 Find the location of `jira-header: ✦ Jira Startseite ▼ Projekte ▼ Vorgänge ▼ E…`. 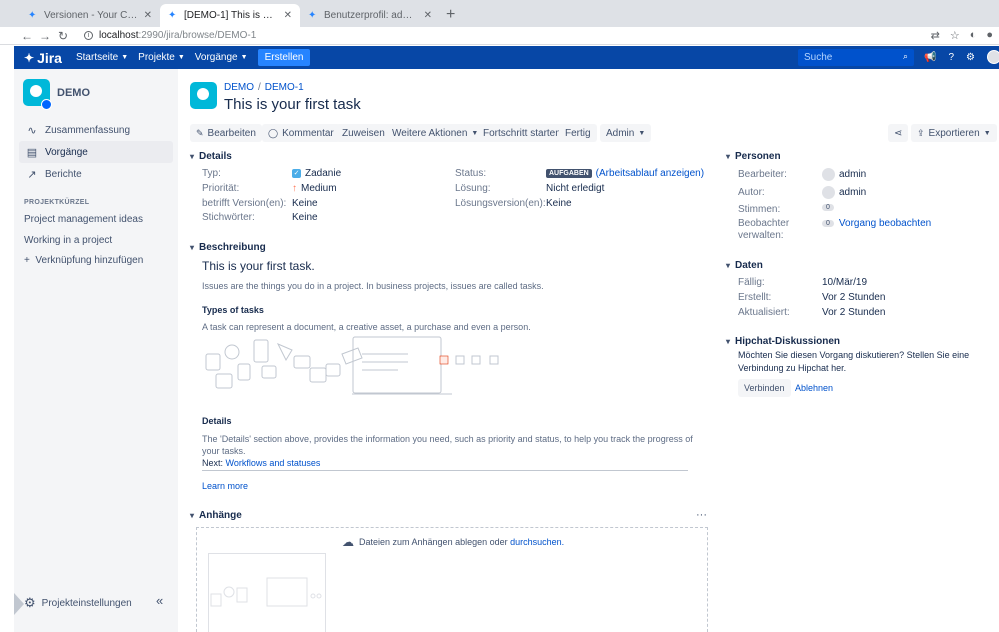

jira-header: ✦ Jira Startseite ▼ Projekte ▼ Vorgänge ▼ E… is located at coordinates (506, 57).